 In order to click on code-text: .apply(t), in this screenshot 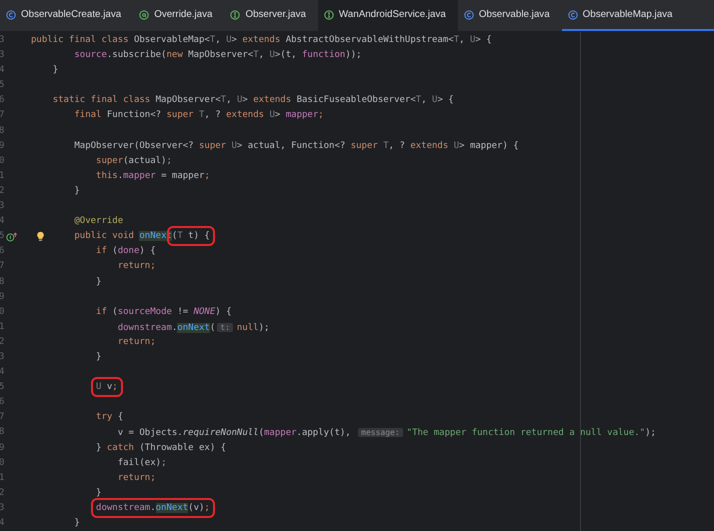, I will do `click(324, 433)`.